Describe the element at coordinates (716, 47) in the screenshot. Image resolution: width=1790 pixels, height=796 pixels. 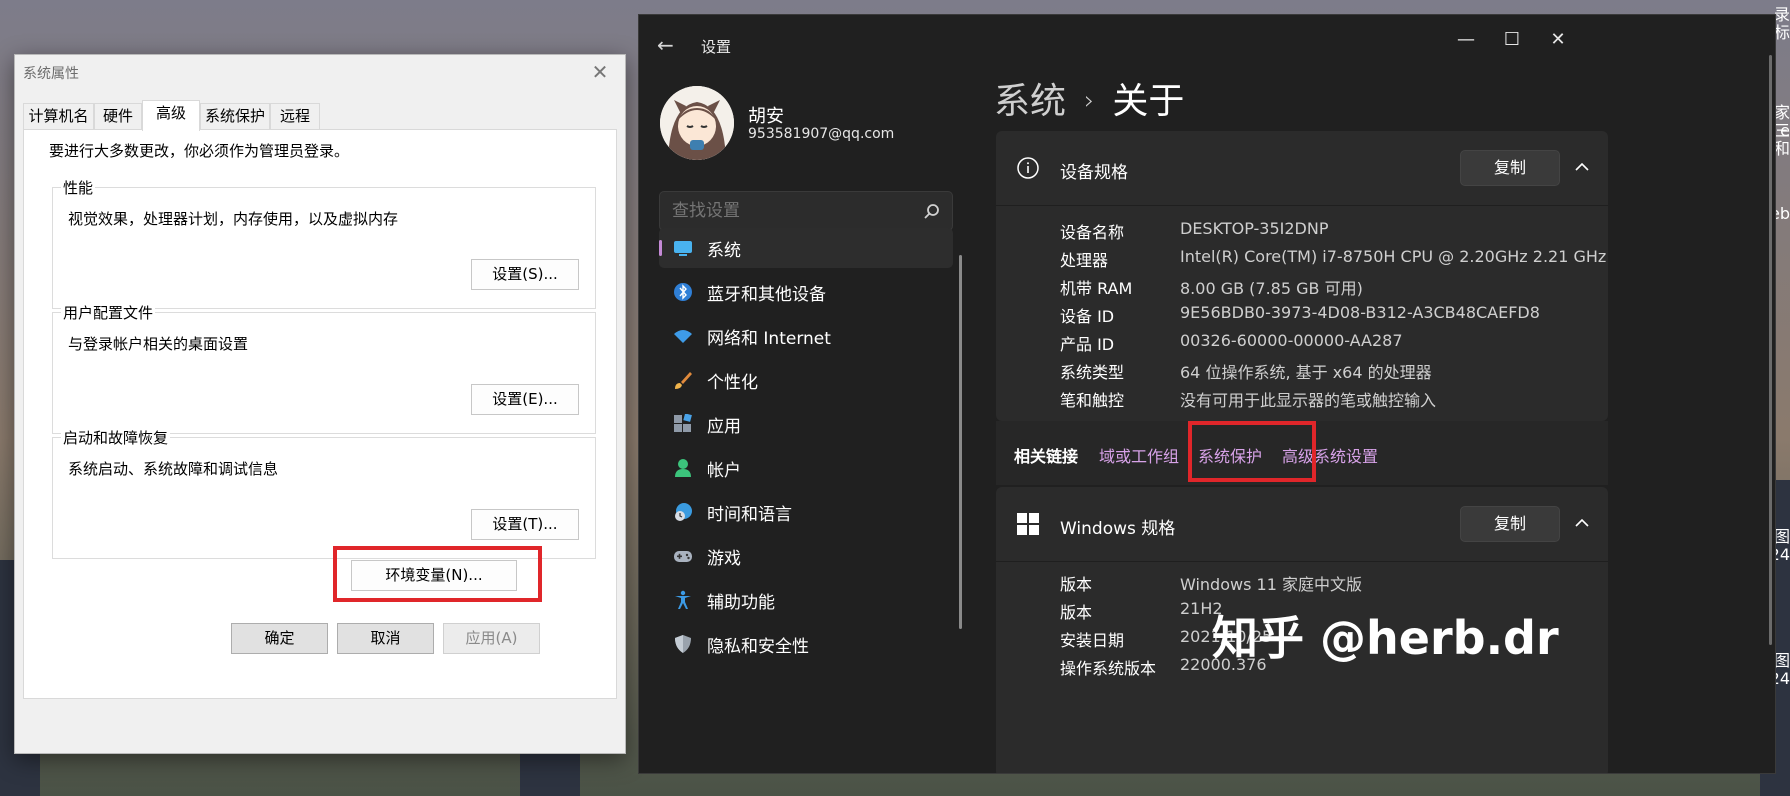
I see `window-title: 设置` at that location.